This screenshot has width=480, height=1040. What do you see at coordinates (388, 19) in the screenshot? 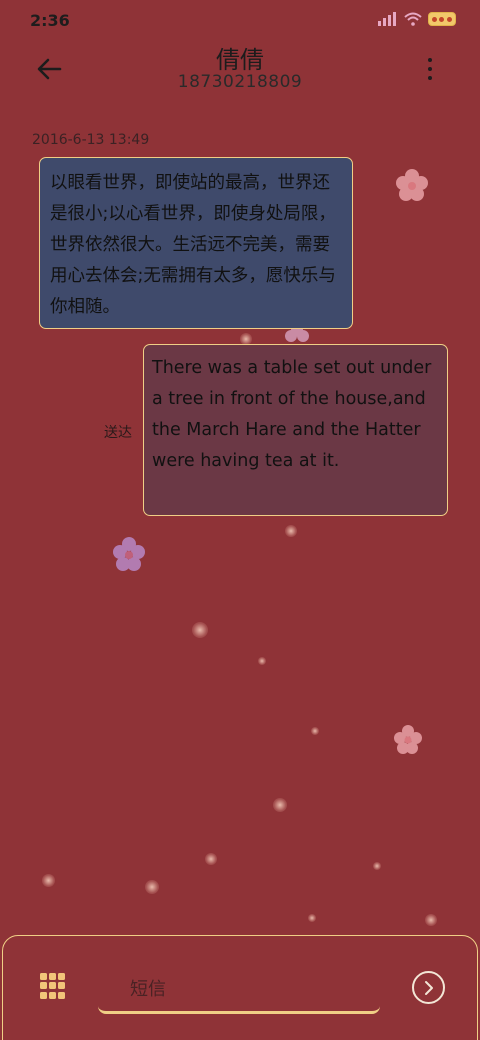
I see `signal-icon` at bounding box center [388, 19].